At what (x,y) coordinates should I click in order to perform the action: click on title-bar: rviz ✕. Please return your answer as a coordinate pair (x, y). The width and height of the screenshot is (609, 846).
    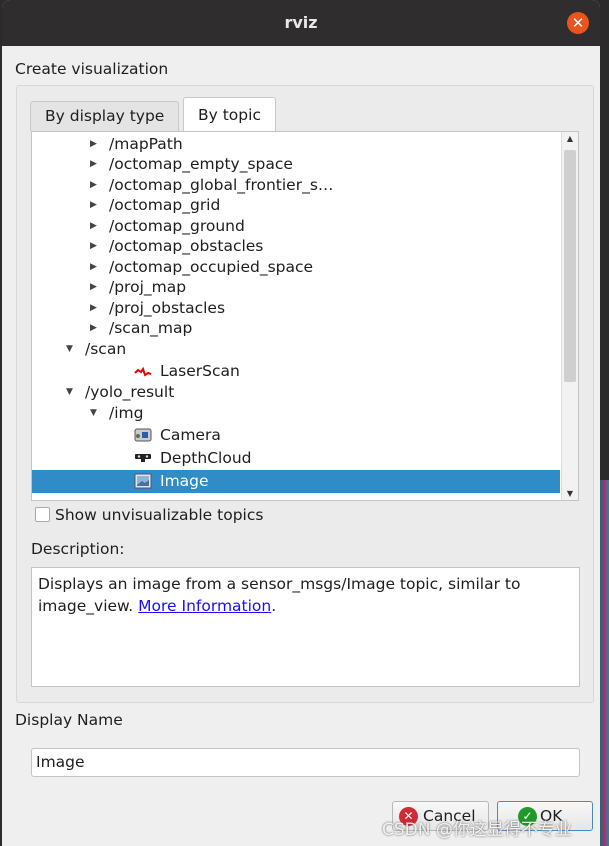
    Looking at the image, I should click on (301, 23).